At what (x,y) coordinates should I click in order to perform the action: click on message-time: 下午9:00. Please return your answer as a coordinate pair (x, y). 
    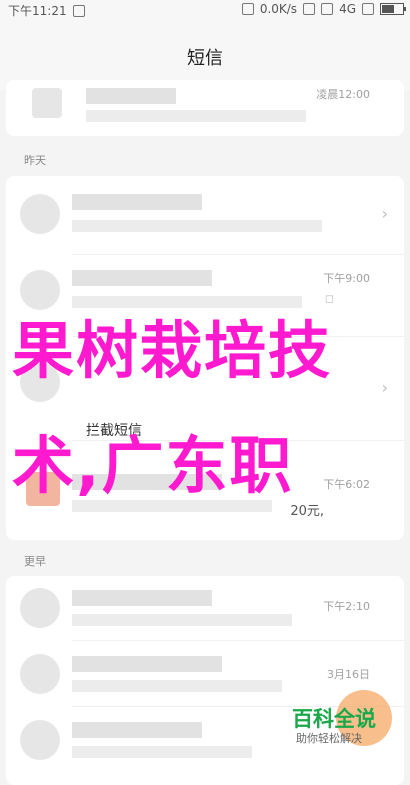
    Looking at the image, I should click on (346, 278).